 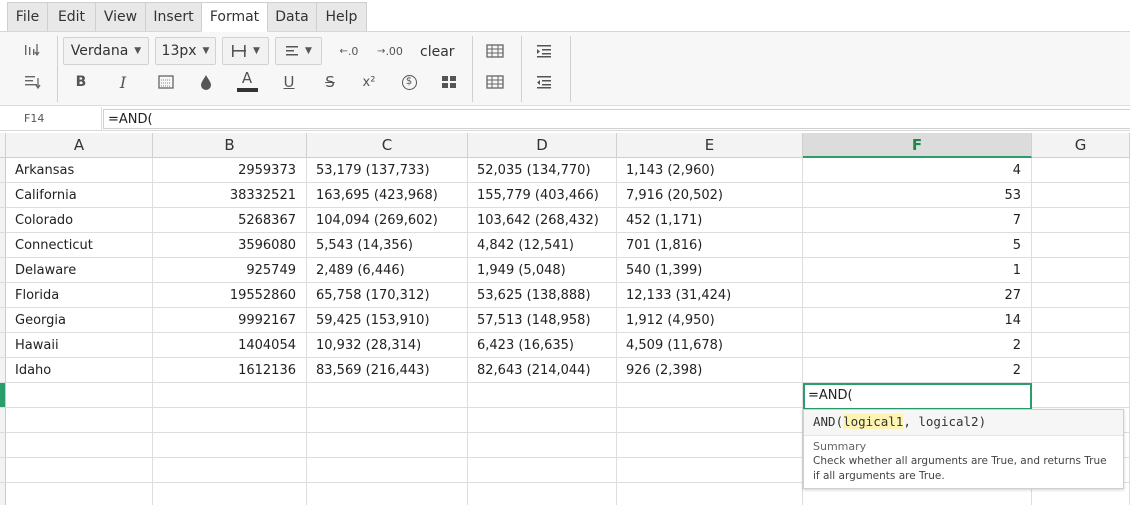 What do you see at coordinates (79, 295) in the screenshot?
I see `table-cell: Florida` at bounding box center [79, 295].